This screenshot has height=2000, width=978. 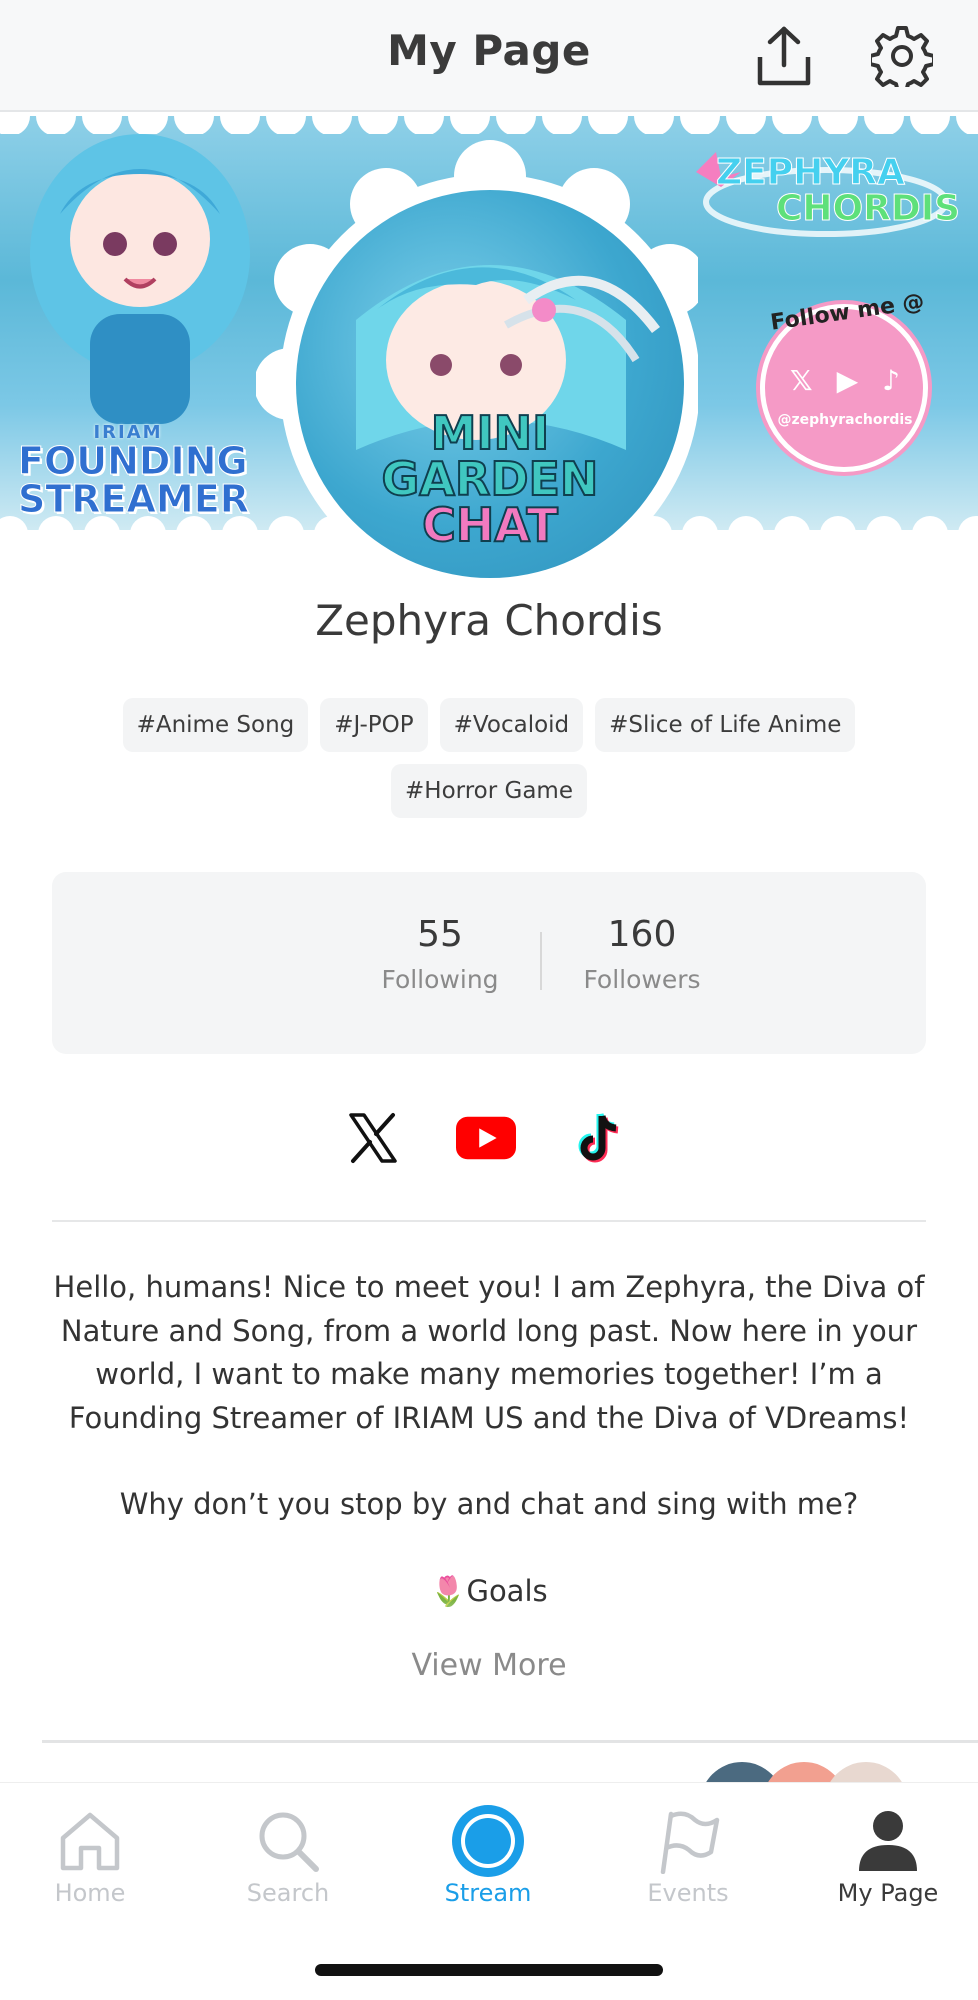 I want to click on x-logo-icon: 𝕏, so click(x=801, y=380).